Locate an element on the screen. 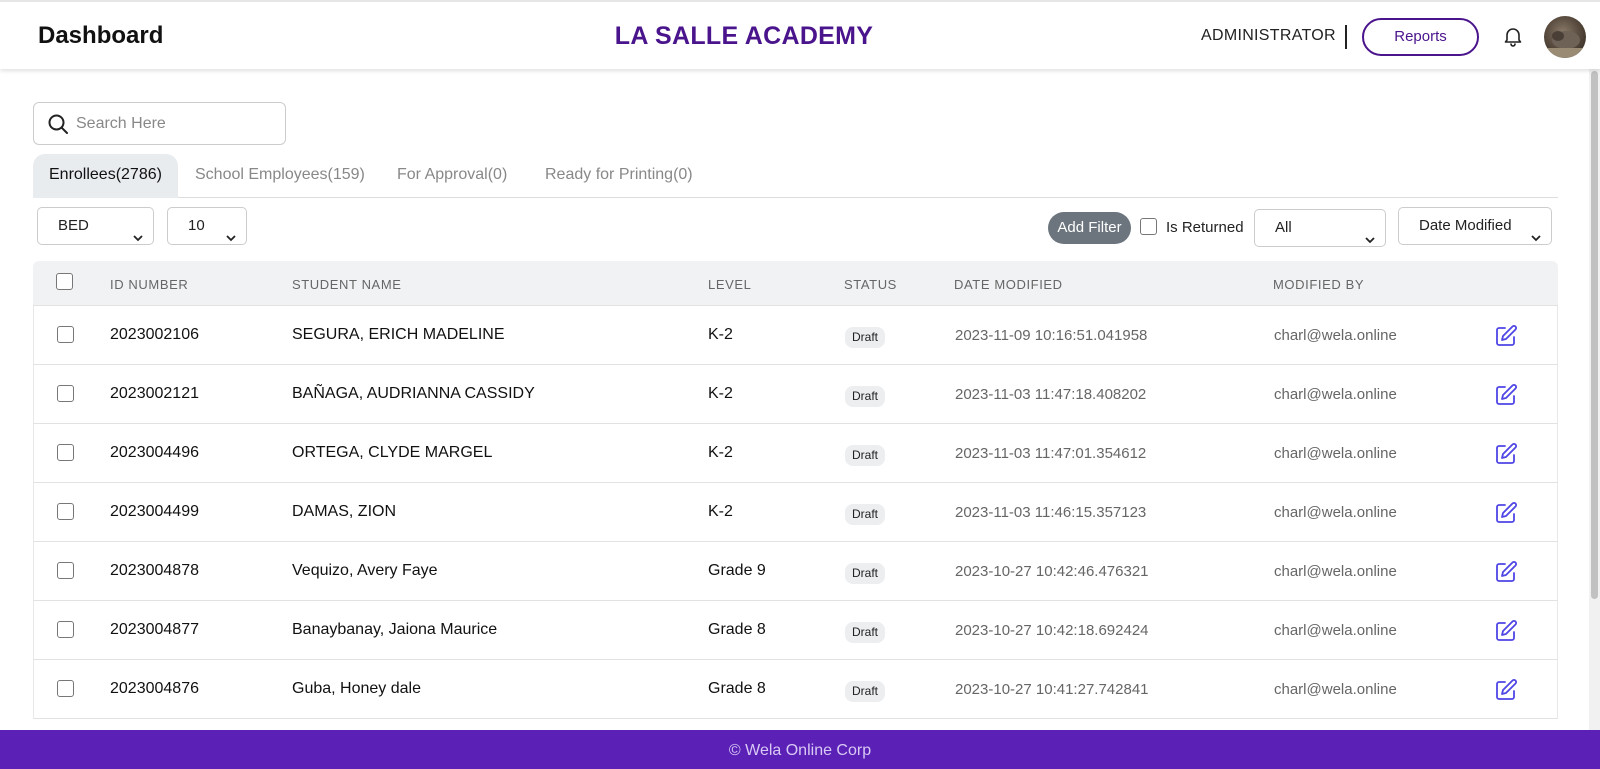 The width and height of the screenshot is (1600, 769). select-all-checkbox is located at coordinates (64, 281).